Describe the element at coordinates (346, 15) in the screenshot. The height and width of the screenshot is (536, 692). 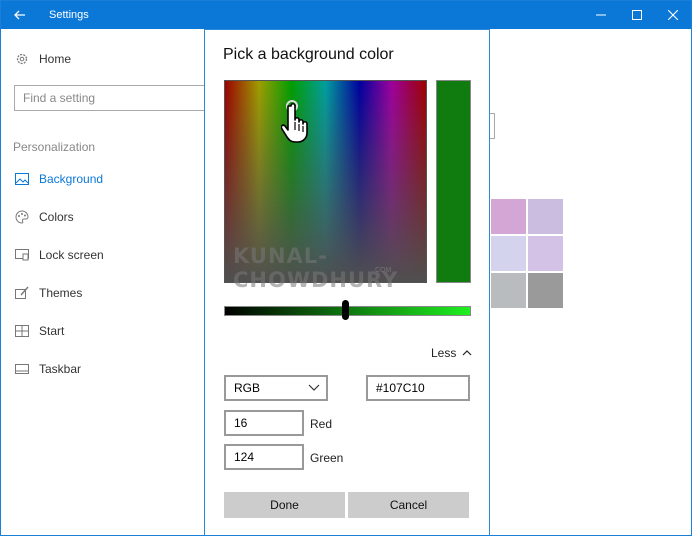
I see `title-bar: Settings` at that location.